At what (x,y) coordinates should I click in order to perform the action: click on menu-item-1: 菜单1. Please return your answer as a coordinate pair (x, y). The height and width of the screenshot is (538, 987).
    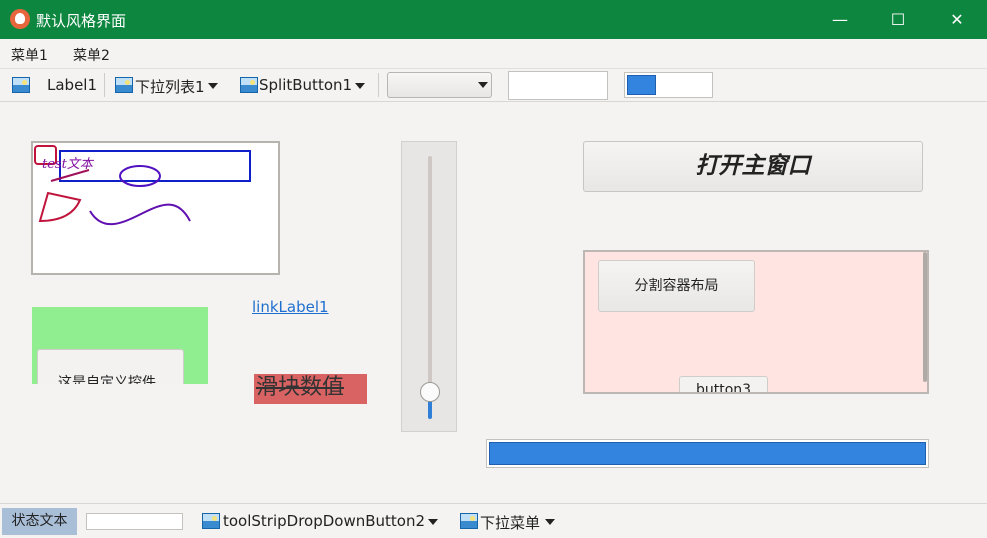
    Looking at the image, I should click on (29, 55).